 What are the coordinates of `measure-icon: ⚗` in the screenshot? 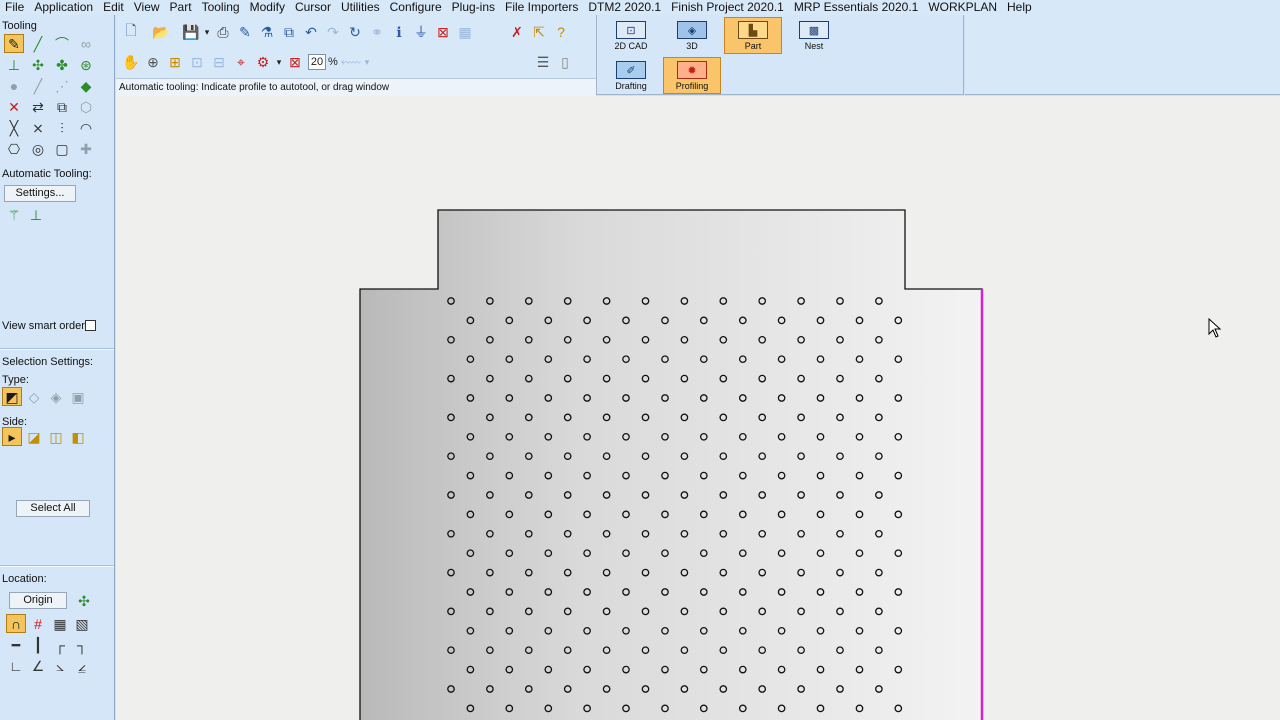 It's located at (267, 32).